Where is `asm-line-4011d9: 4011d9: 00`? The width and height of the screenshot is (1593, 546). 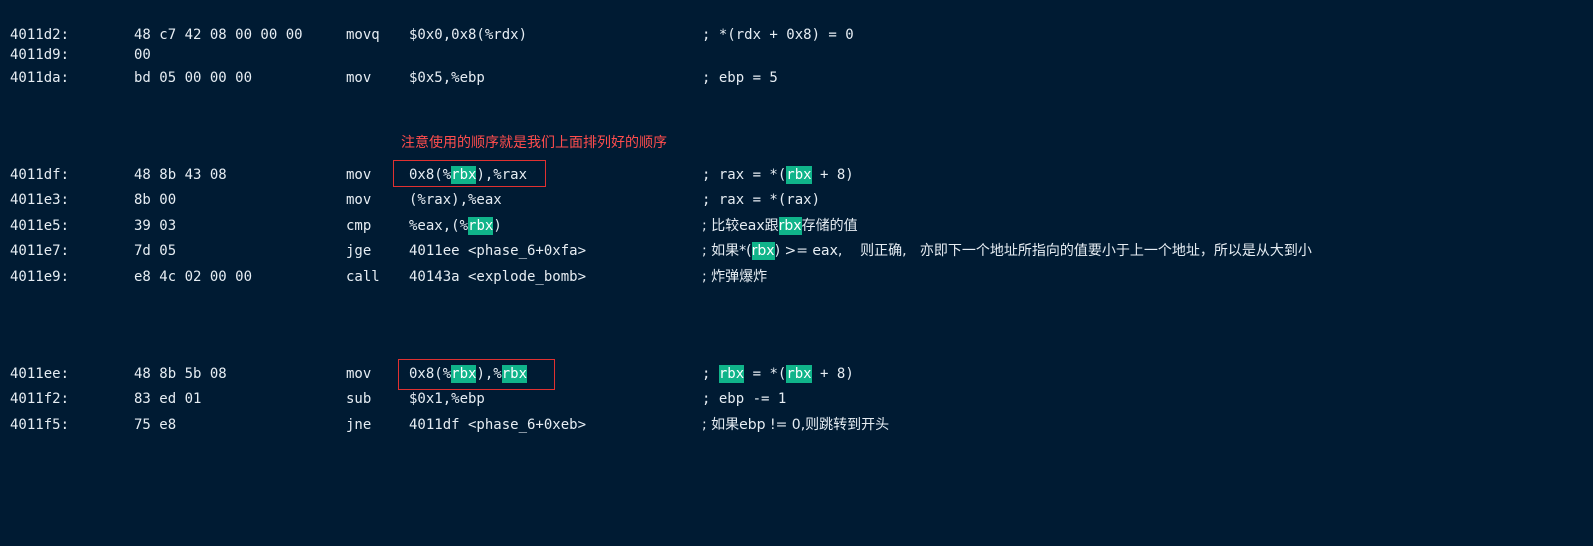
asm-line-4011d9: 4011d9: 00 is located at coordinates (75, 55).